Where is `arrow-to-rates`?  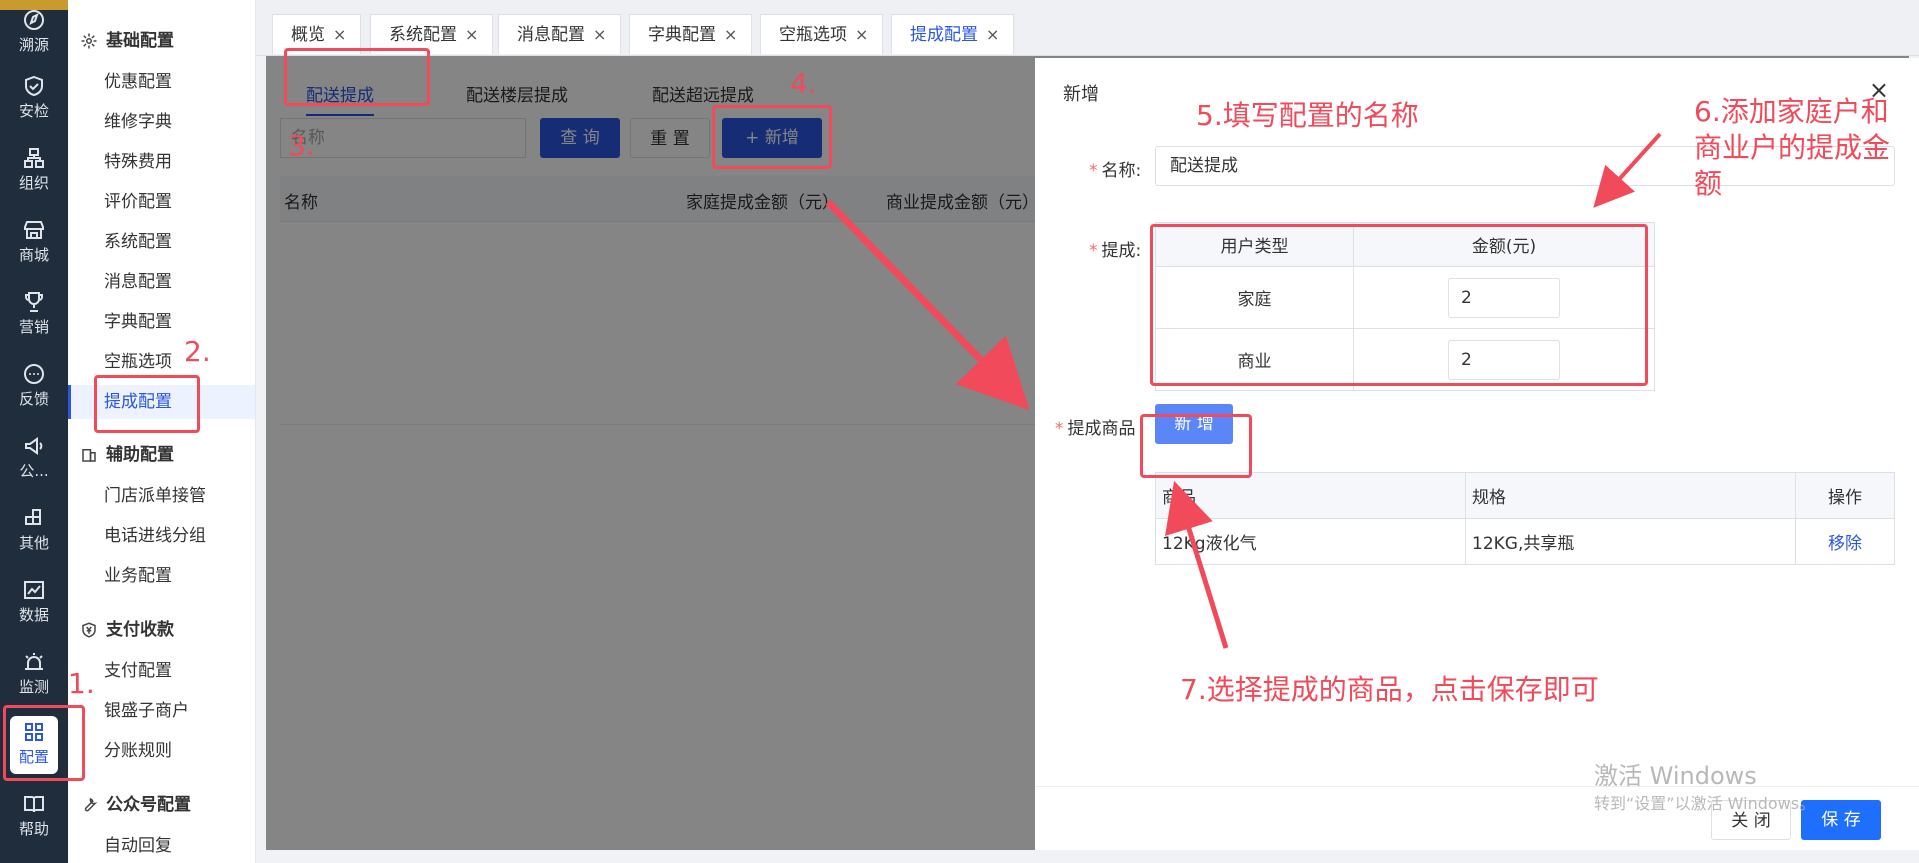
arrow-to-rates is located at coordinates (1627, 170).